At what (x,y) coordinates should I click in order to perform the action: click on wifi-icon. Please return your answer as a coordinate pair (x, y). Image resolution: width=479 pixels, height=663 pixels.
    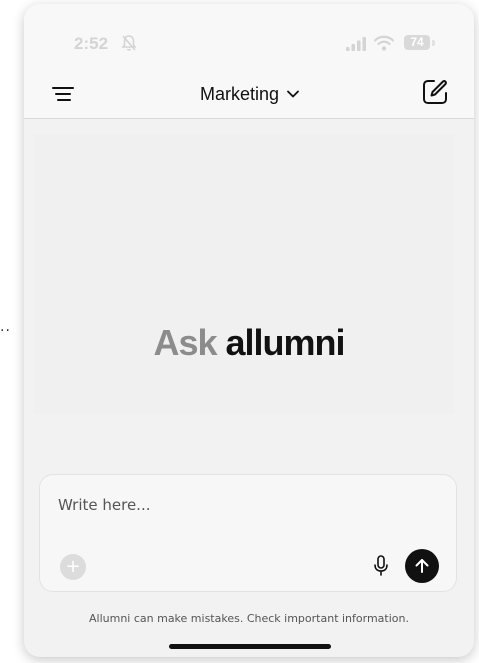
    Looking at the image, I should click on (384, 43).